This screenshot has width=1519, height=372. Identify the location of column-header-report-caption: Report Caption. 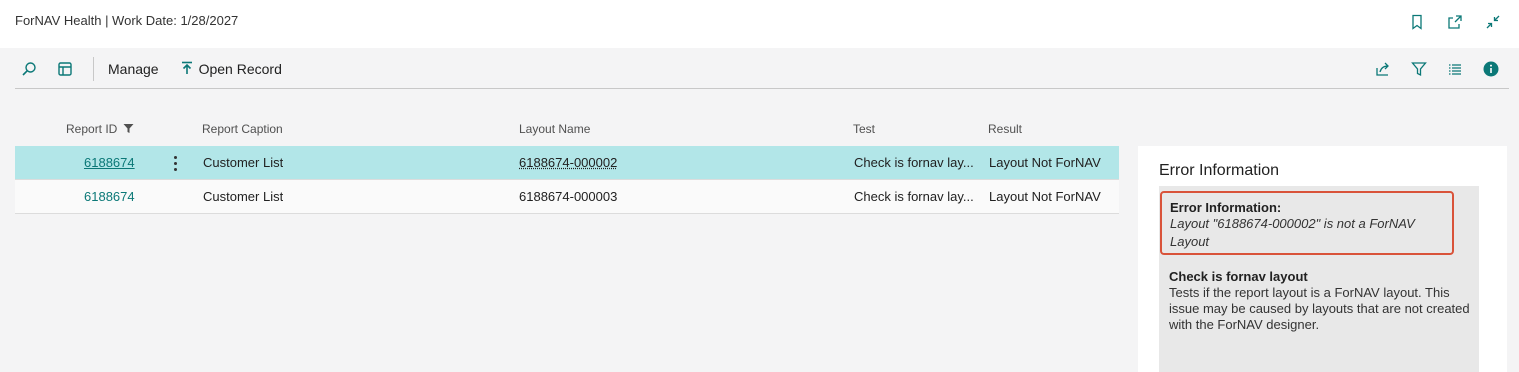
(242, 129).